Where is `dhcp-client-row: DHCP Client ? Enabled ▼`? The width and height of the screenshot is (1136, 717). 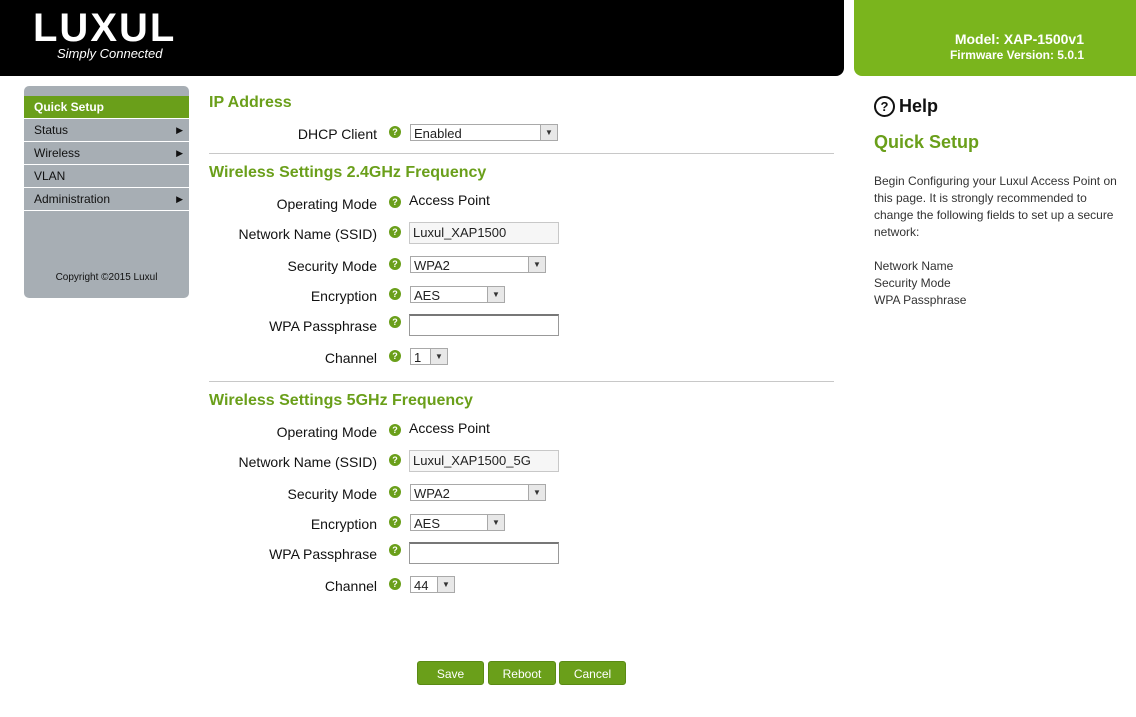
dhcp-client-row: DHCP Client ? Enabled ▼ is located at coordinates (521, 133).